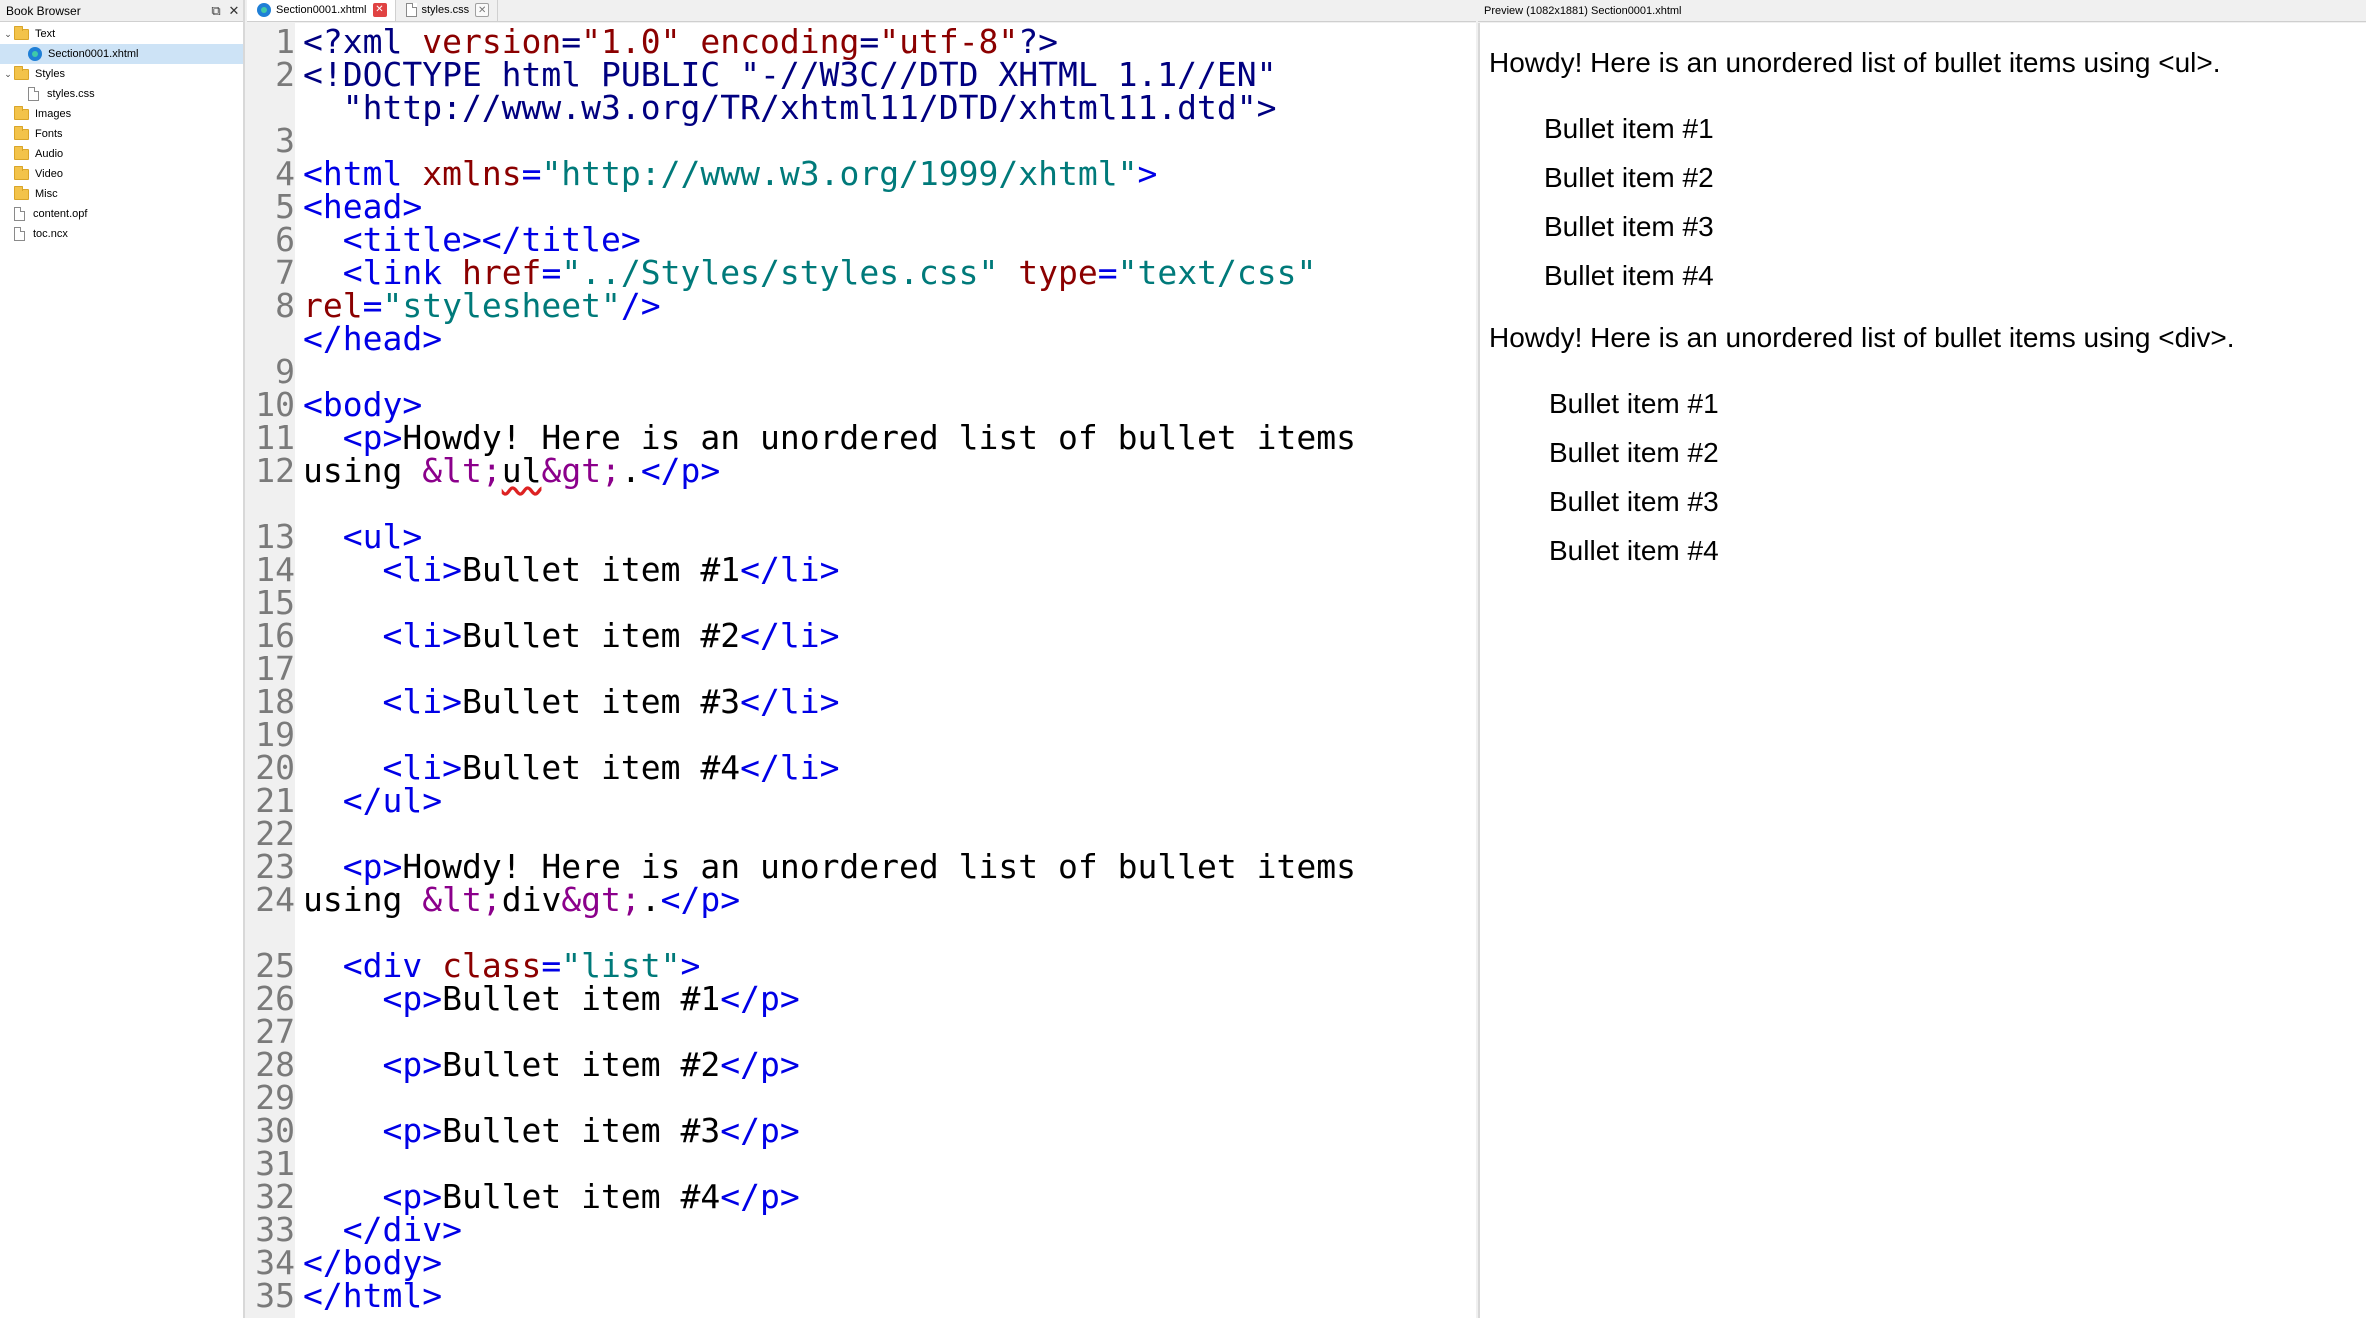  I want to click on code-line: 9, so click(861, 371).